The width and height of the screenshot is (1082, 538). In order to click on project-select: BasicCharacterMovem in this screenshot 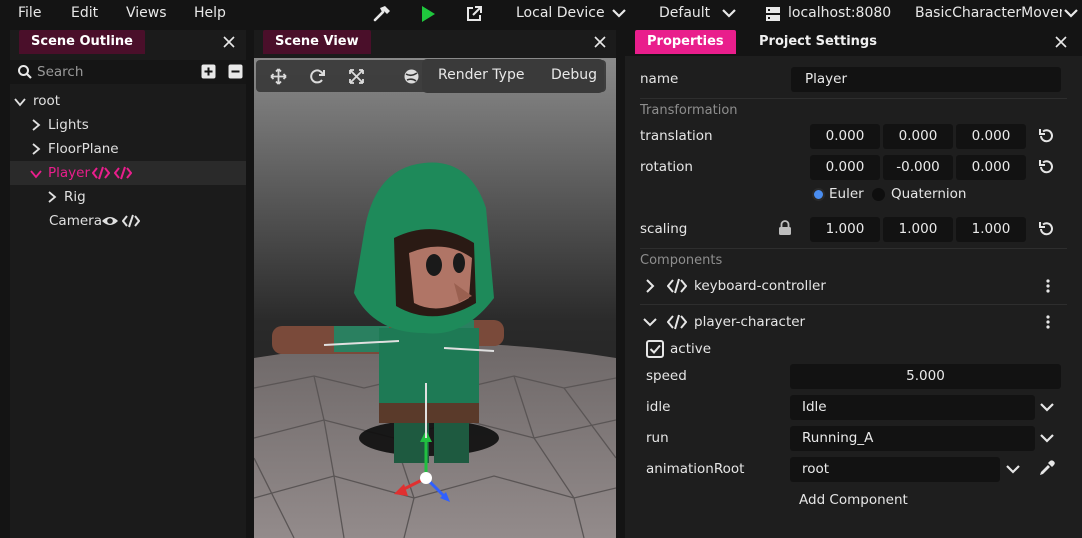, I will do `click(988, 13)`.